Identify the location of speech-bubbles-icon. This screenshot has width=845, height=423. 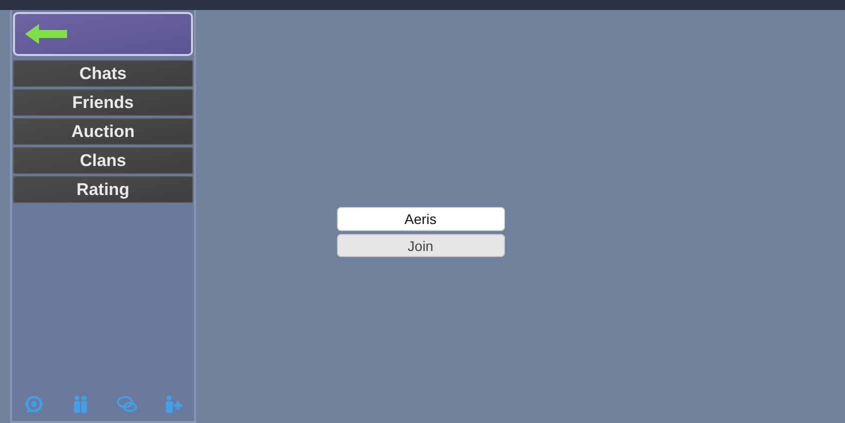
(127, 404).